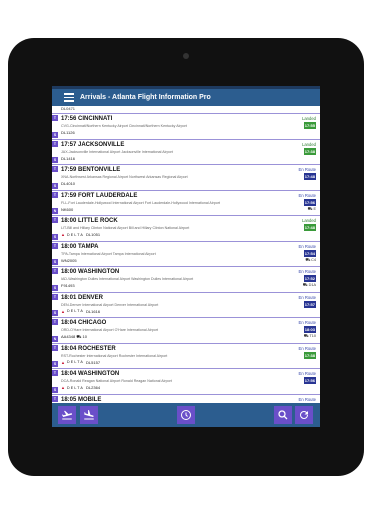 This screenshot has height=512, width=372. I want to click on refresh-button, so click(304, 415).